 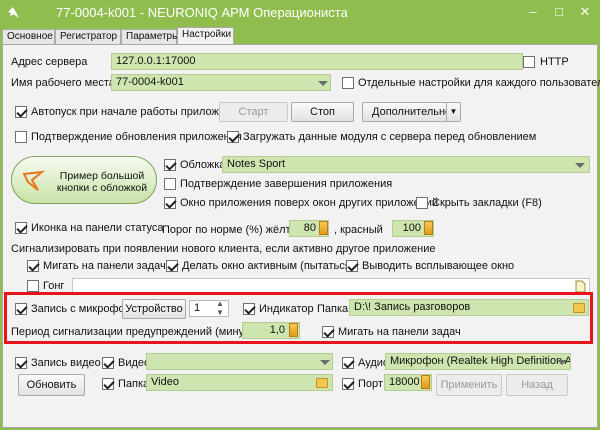 I want to click on gong-label: Гонг, so click(x=54, y=286).